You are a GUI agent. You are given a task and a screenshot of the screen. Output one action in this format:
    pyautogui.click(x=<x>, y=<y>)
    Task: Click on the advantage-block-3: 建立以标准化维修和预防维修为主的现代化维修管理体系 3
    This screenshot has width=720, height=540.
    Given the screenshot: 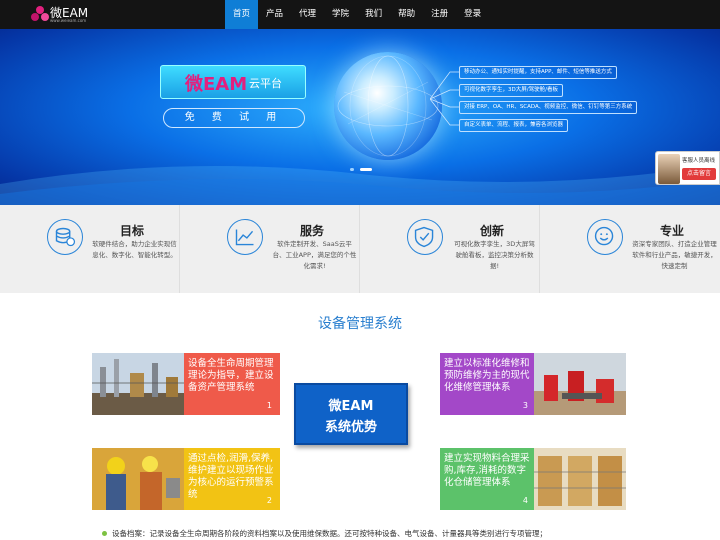 What is the action you would take?
    pyautogui.click(x=534, y=384)
    